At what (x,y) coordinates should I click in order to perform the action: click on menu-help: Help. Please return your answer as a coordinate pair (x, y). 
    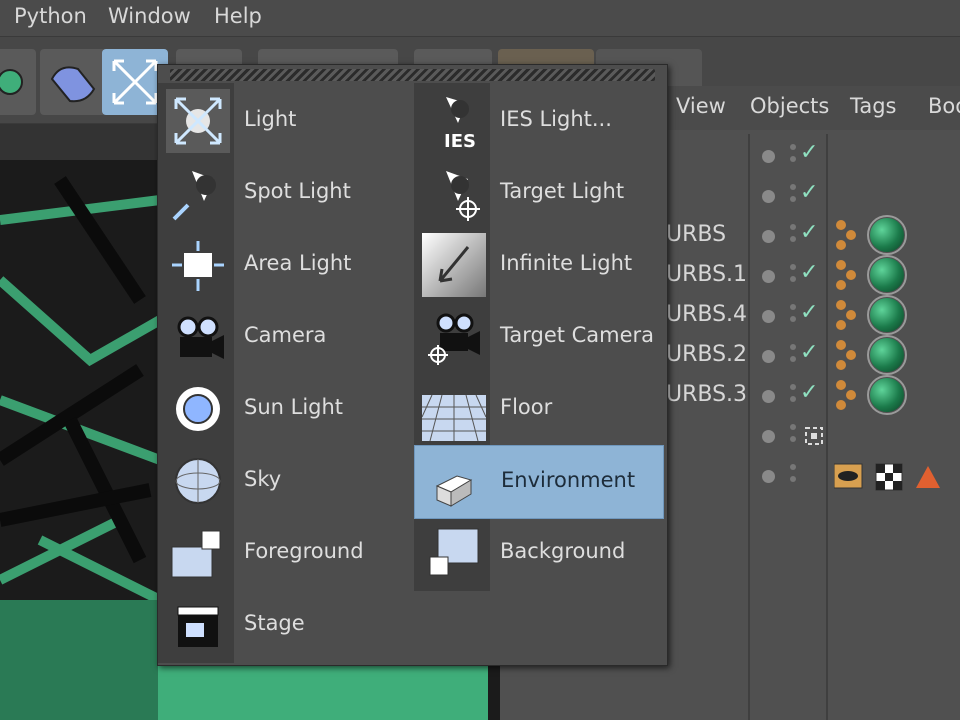
    Looking at the image, I should click on (238, 16).